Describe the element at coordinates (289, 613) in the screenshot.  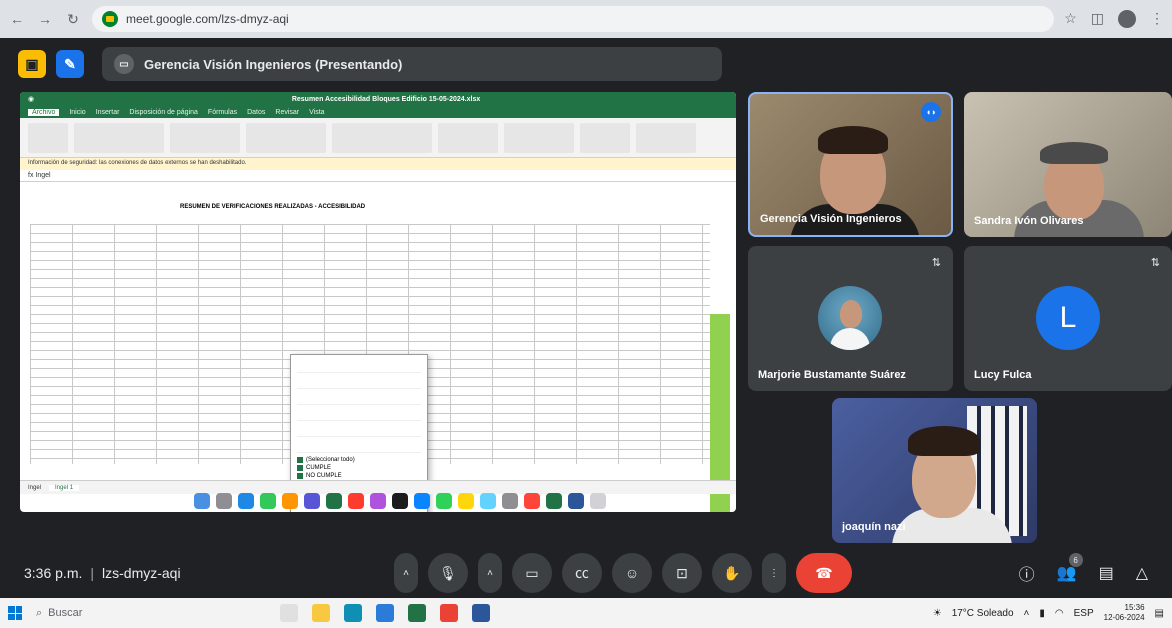
I see `task-view-icon` at that location.